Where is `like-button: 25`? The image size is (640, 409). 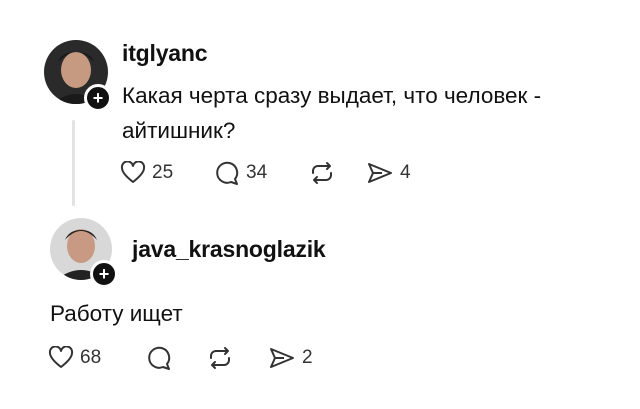 like-button: 25 is located at coordinates (167, 173).